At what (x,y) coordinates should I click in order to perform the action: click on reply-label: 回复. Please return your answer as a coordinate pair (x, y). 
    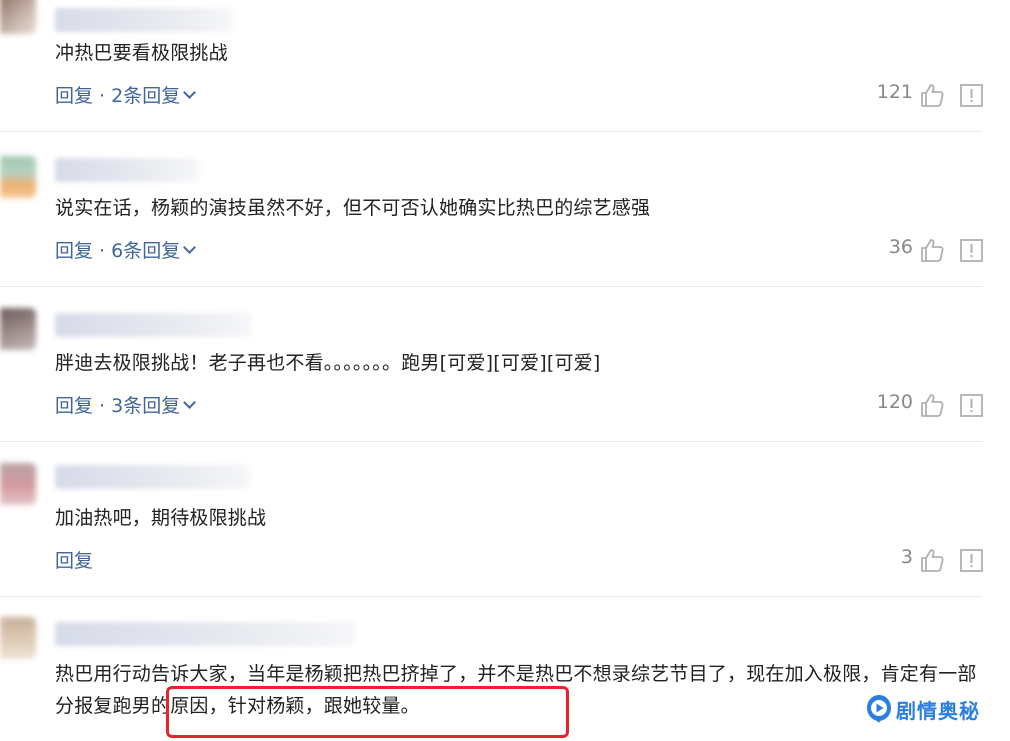
    Looking at the image, I should click on (74, 561).